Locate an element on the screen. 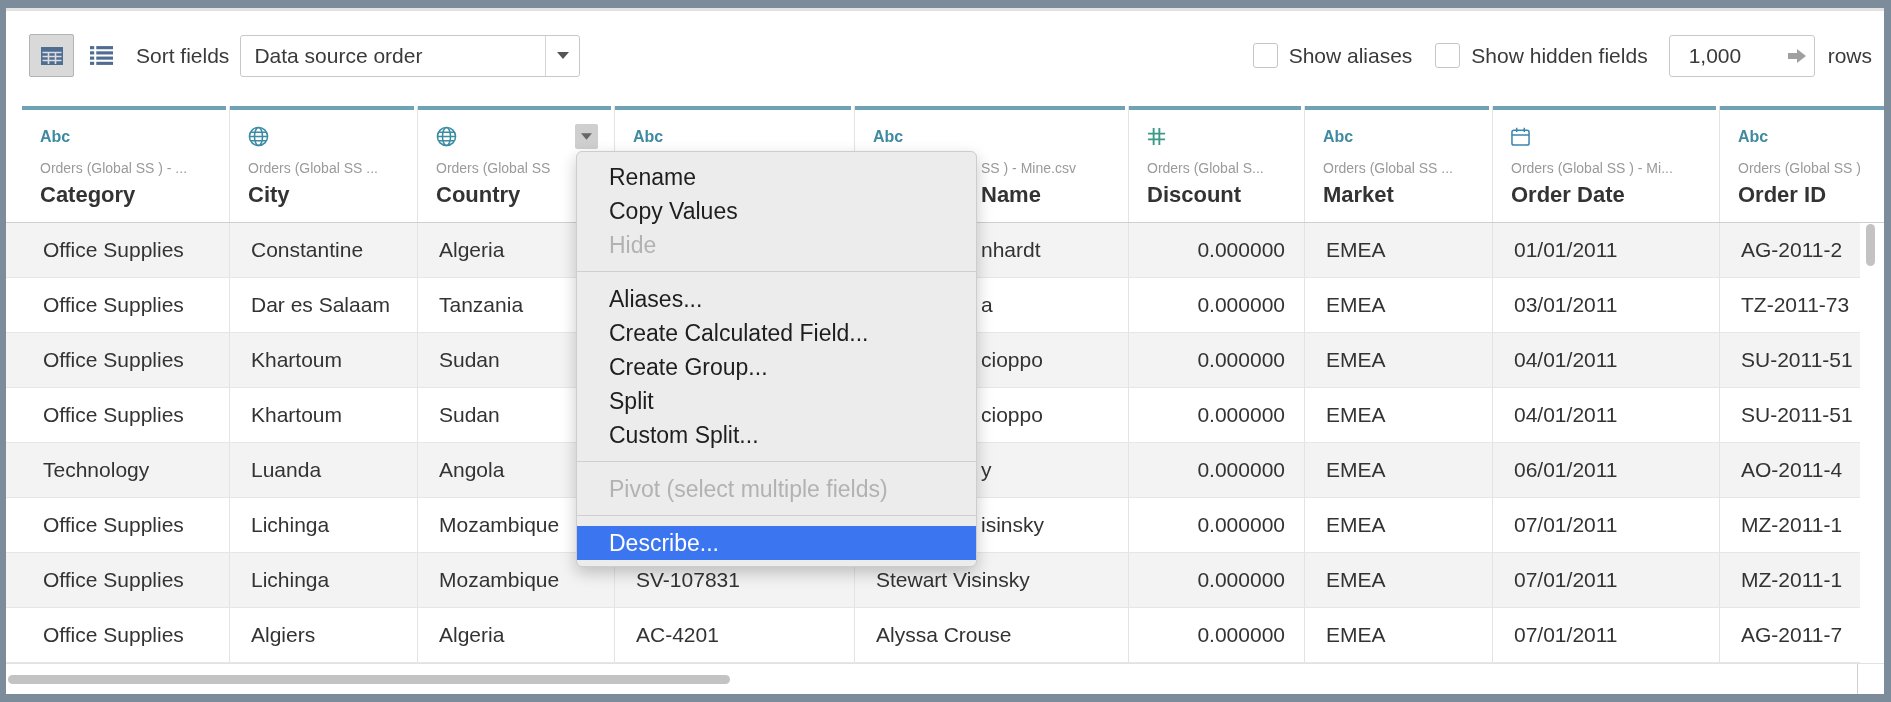 Image resolution: width=1891 pixels, height=702 pixels. cell-text: y is located at coordinates (986, 470).